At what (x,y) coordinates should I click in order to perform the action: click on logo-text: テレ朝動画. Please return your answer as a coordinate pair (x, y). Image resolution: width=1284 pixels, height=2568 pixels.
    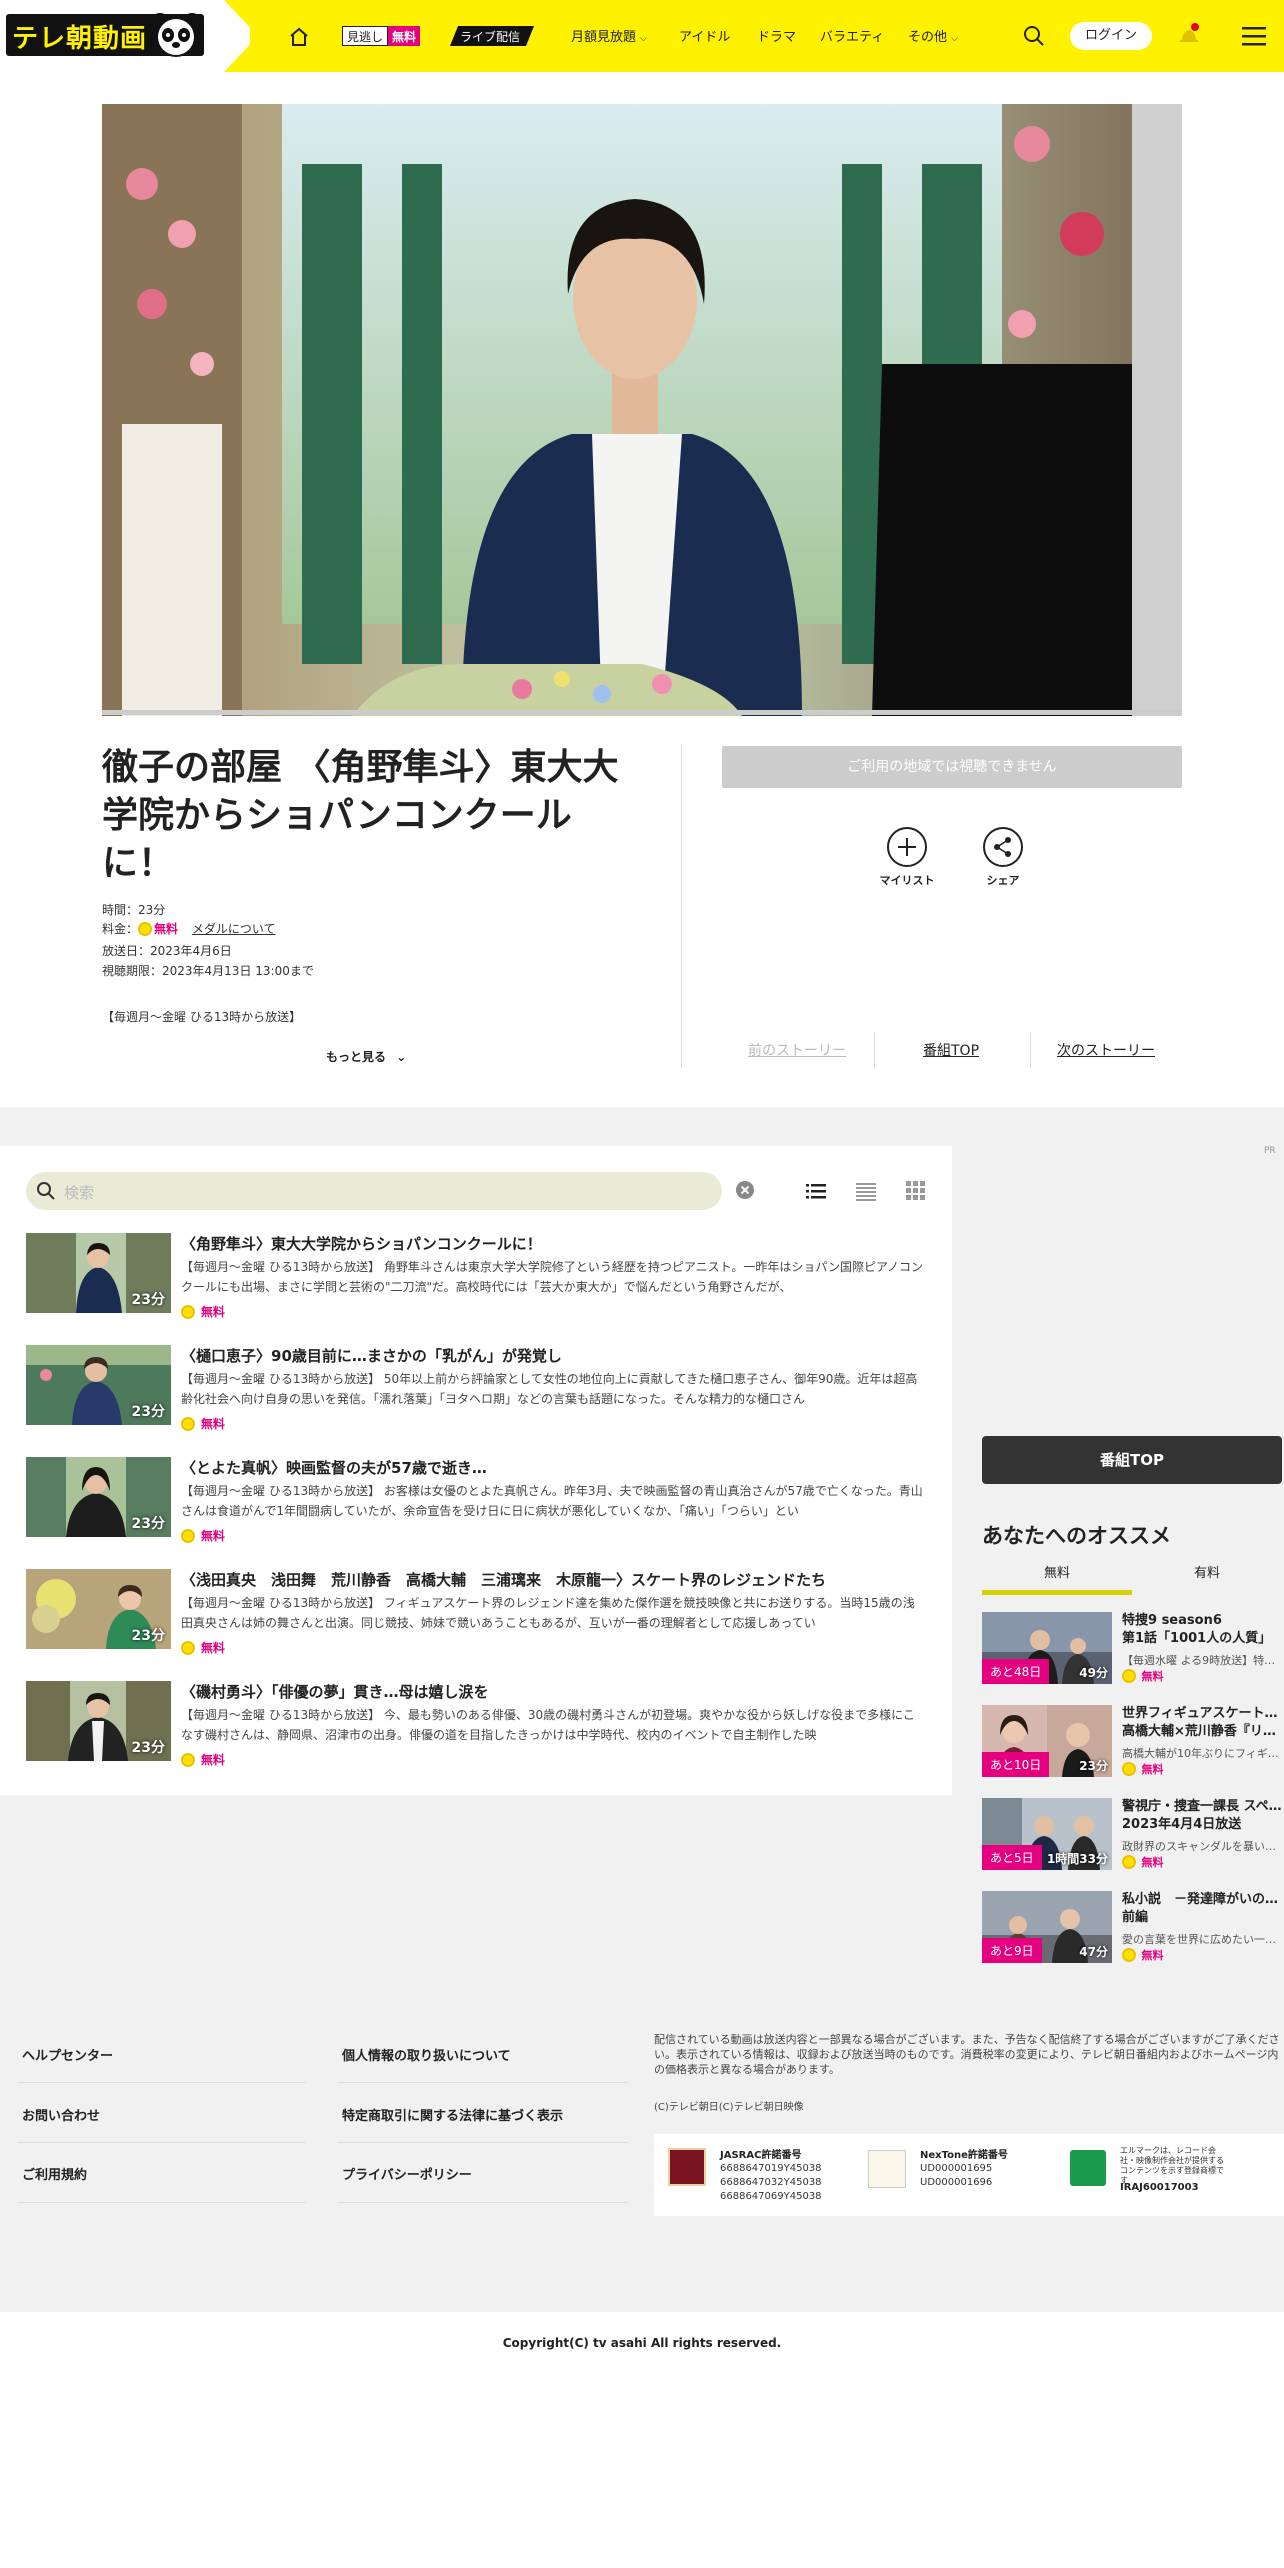
    Looking at the image, I should click on (80, 39).